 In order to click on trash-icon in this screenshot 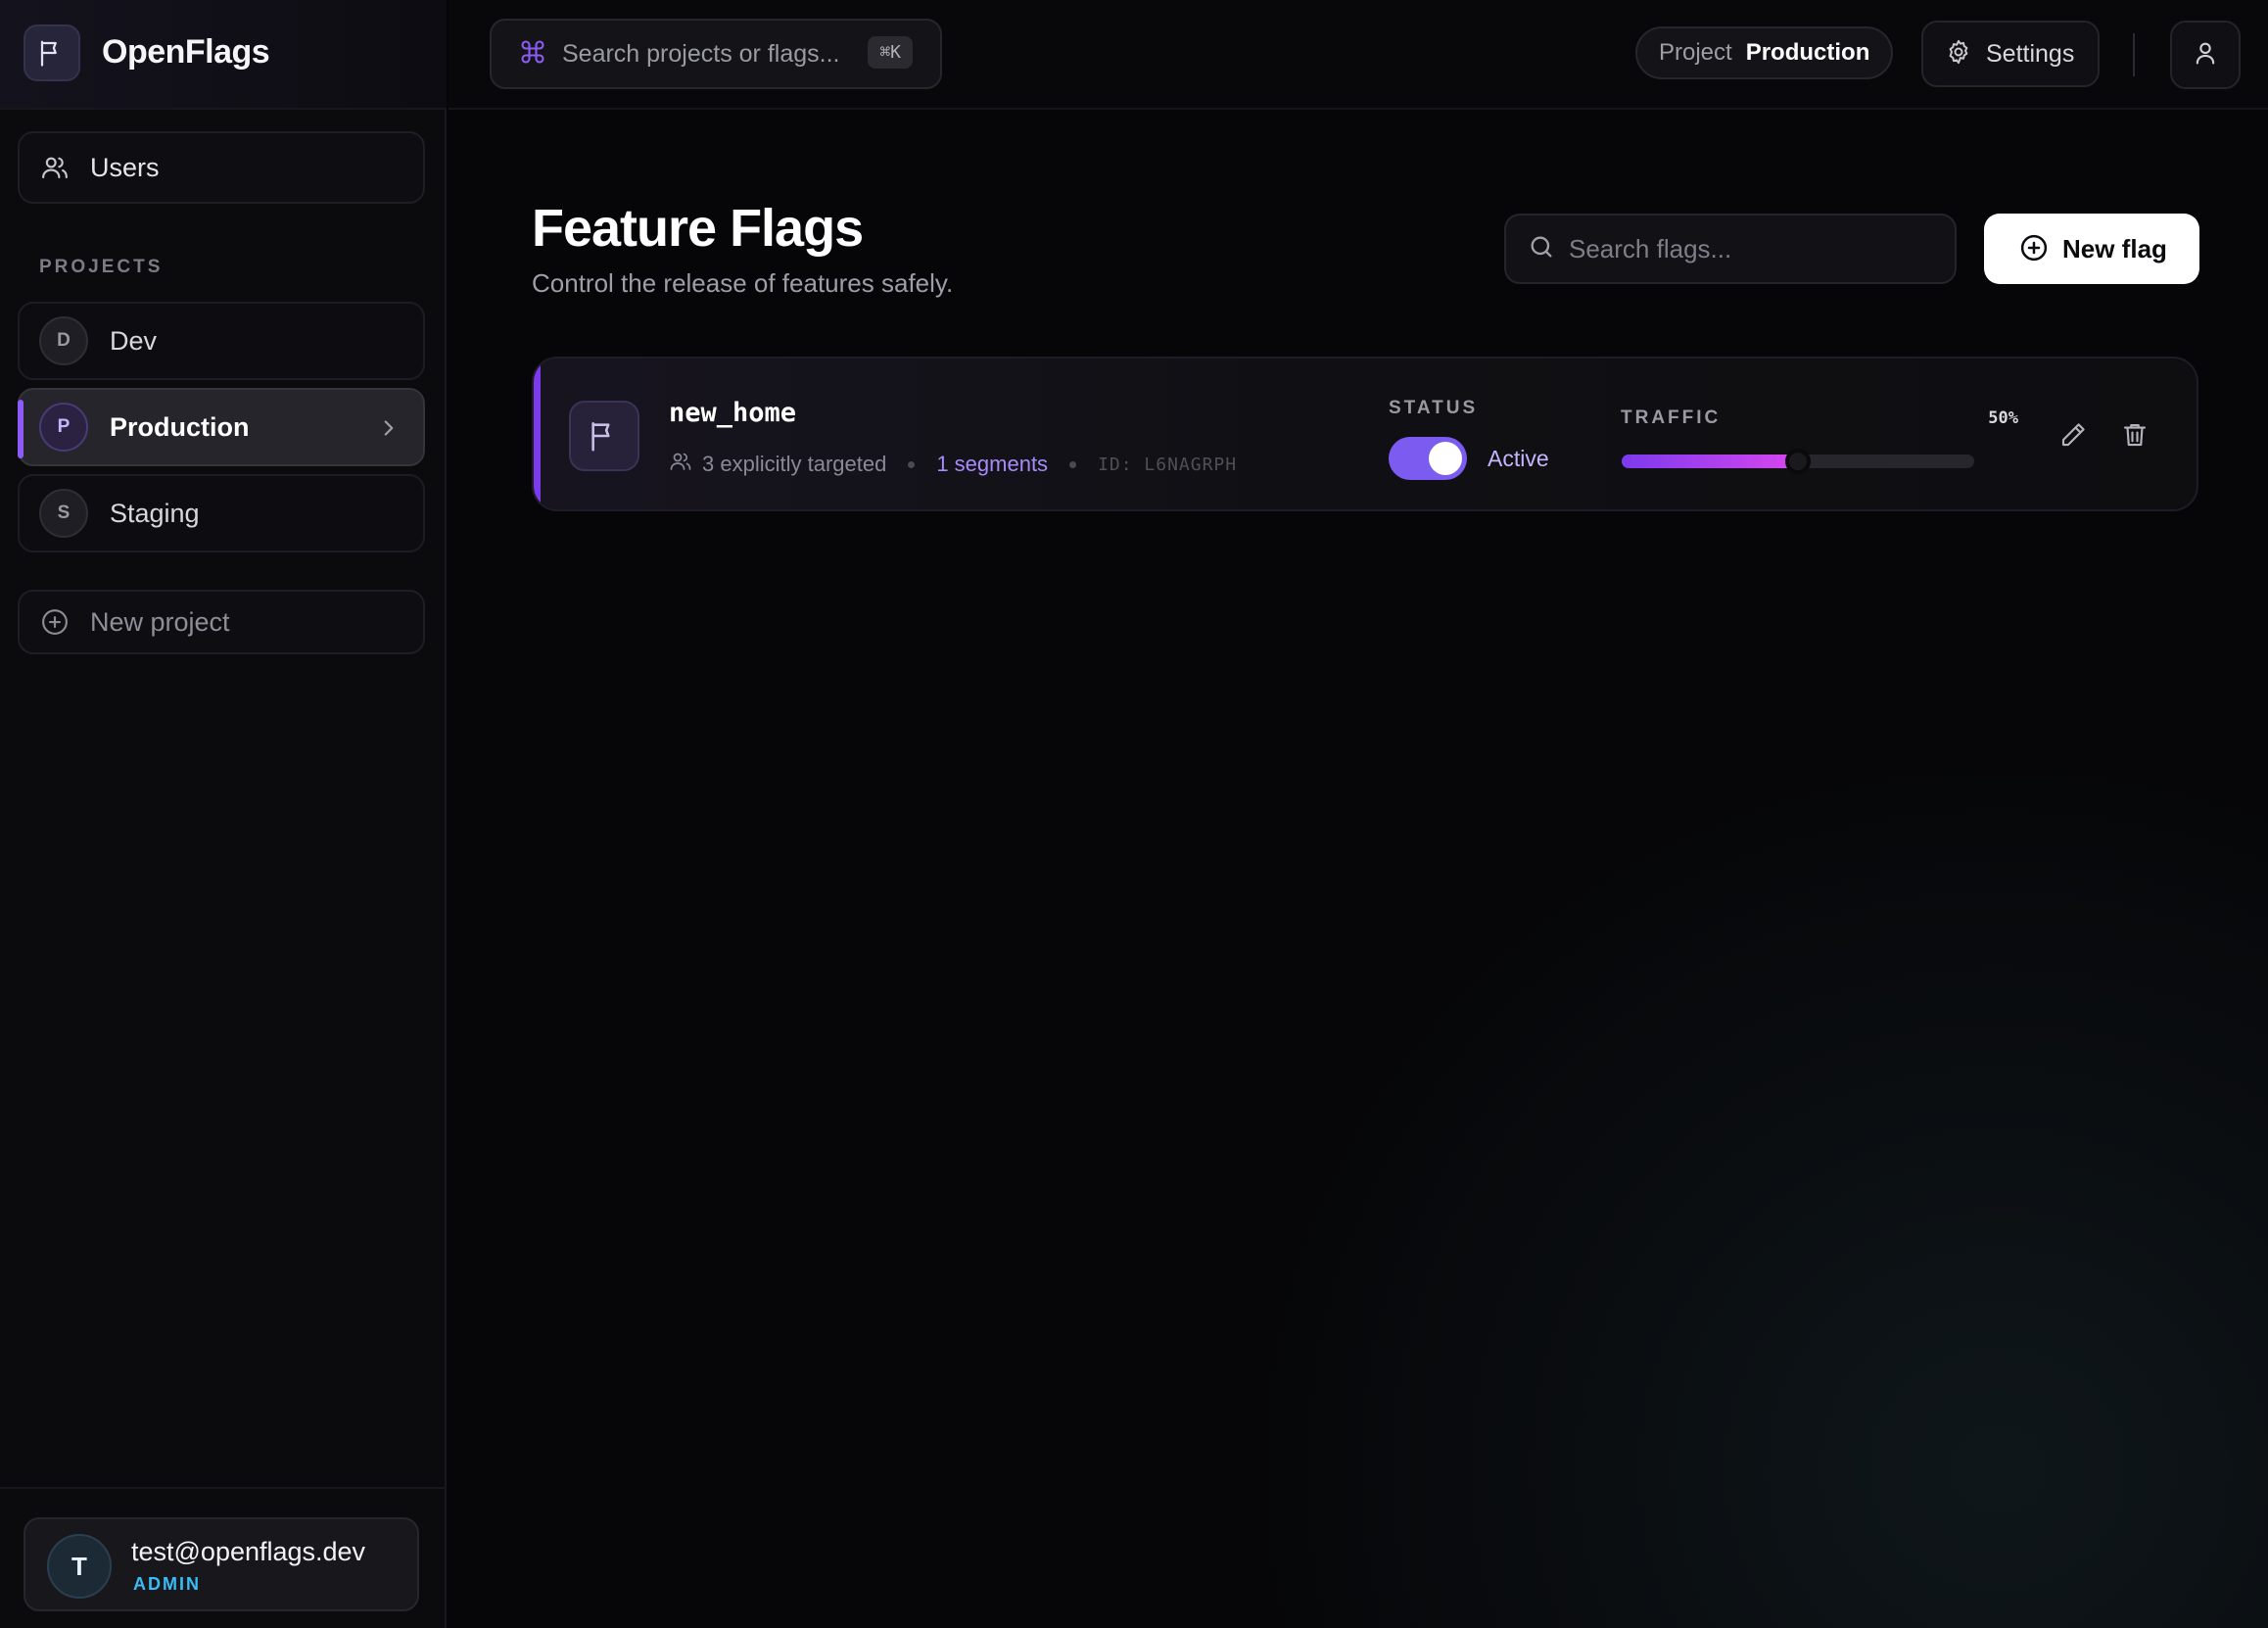, I will do `click(2135, 438)`.